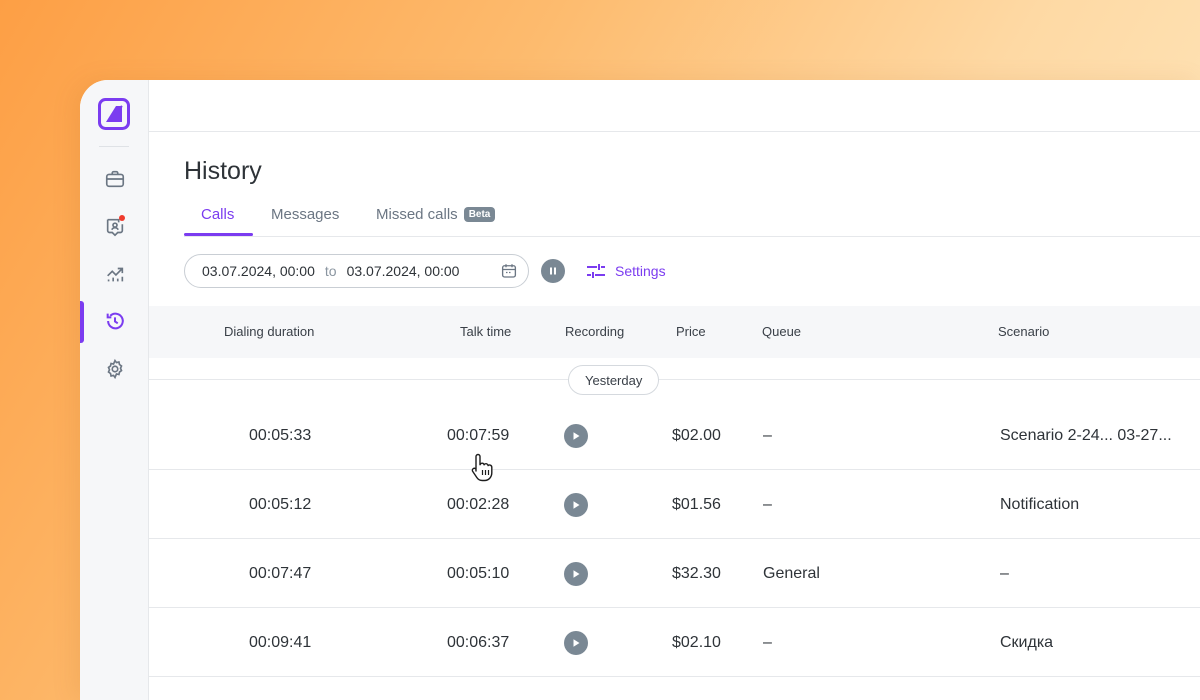  What do you see at coordinates (330, 271) in the screenshot?
I see `date-to-label: to` at bounding box center [330, 271].